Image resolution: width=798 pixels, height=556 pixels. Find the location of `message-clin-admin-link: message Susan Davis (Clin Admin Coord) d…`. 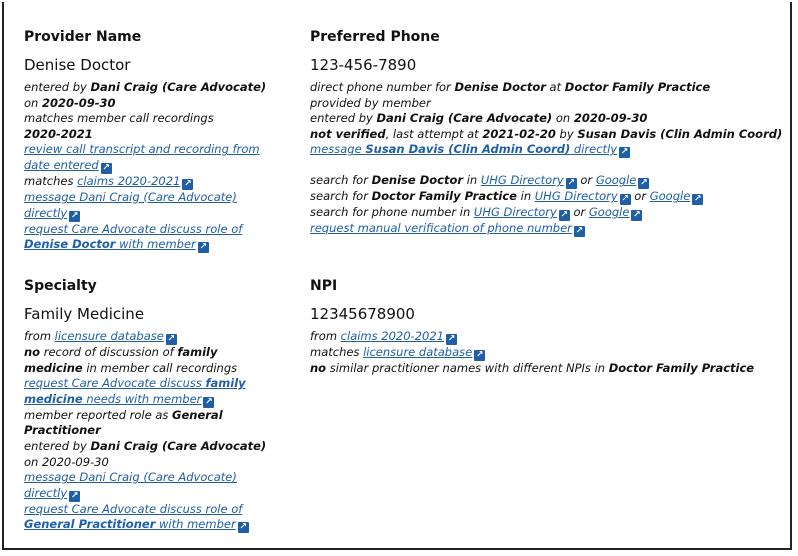

message-clin-admin-link: message Susan Davis (Clin Admin Coord) d… is located at coordinates (463, 149).